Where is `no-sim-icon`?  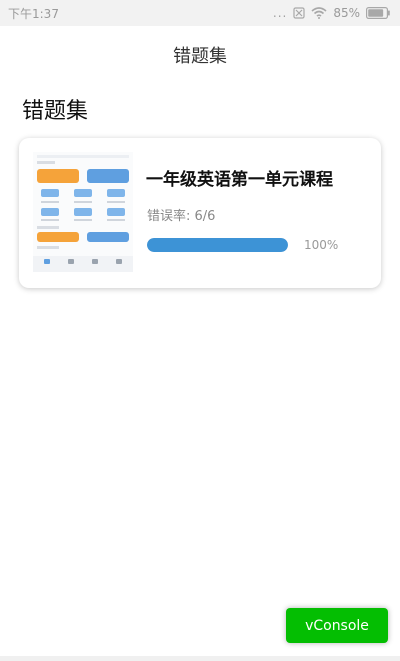 no-sim-icon is located at coordinates (299, 13).